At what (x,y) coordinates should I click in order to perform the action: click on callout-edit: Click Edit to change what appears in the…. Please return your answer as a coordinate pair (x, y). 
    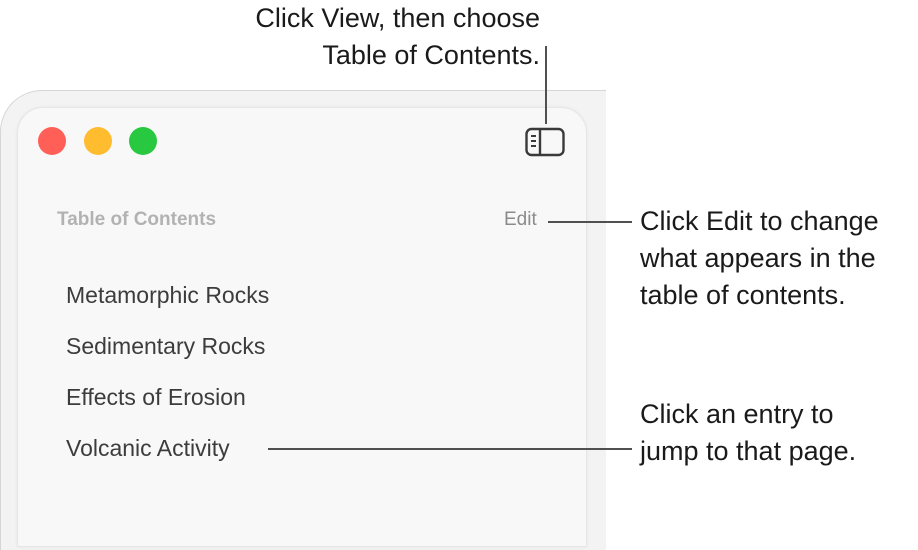
    Looking at the image, I should click on (759, 258).